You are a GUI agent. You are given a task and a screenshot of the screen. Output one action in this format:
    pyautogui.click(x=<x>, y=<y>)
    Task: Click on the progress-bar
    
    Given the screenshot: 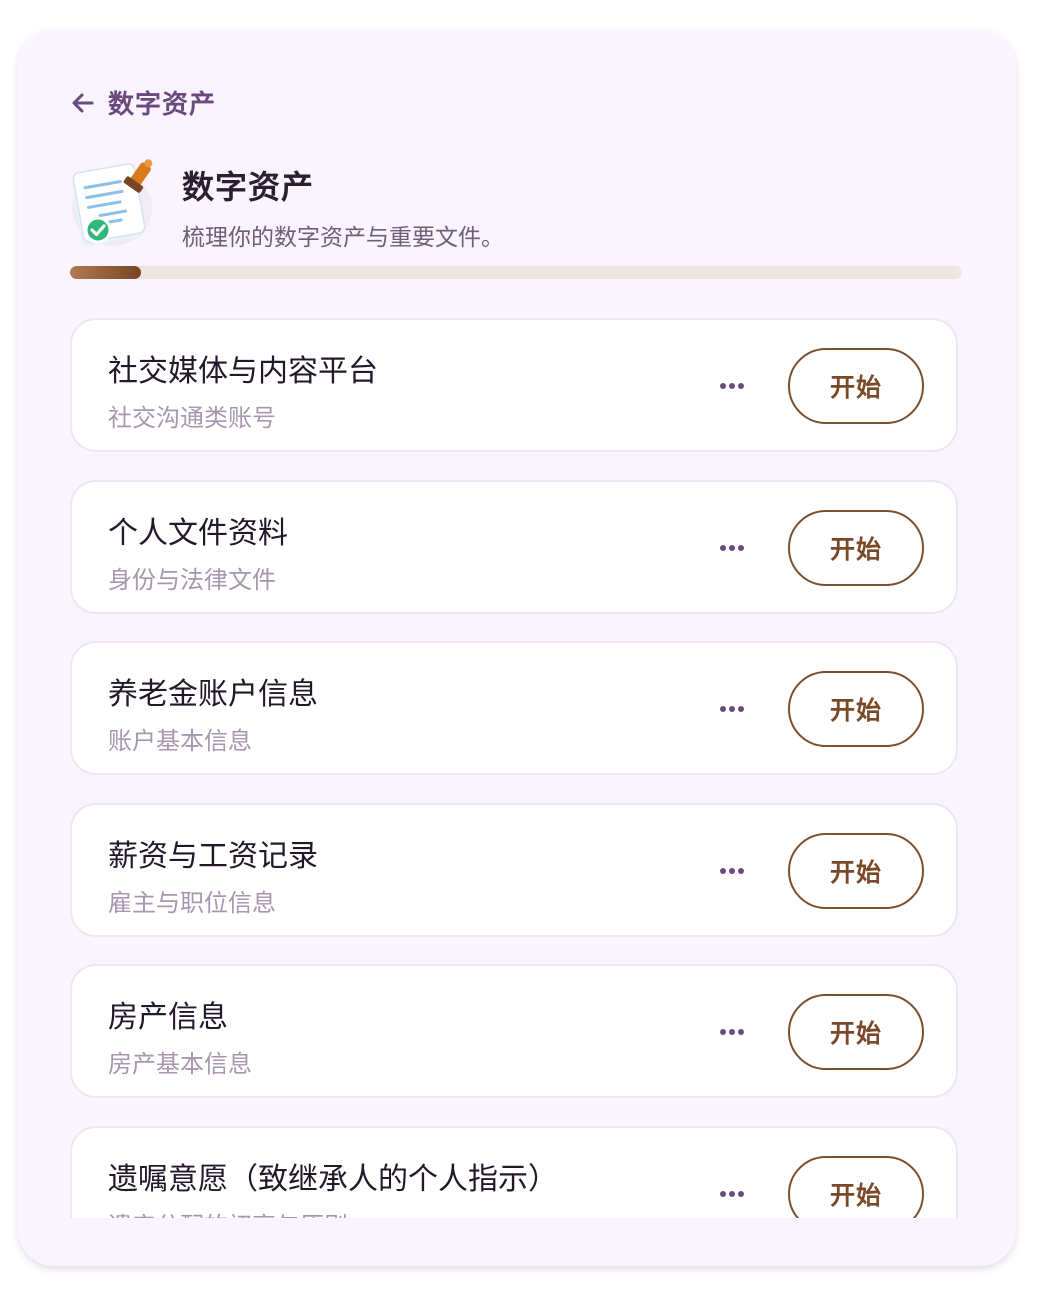 What is the action you would take?
    pyautogui.click(x=516, y=272)
    